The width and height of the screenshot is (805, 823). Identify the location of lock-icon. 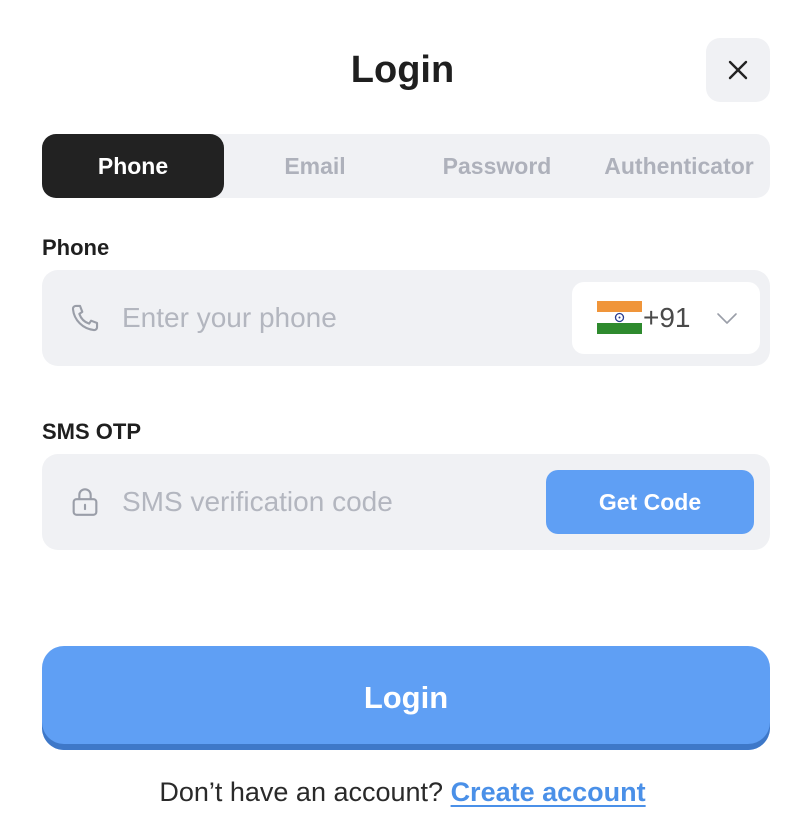
(85, 502).